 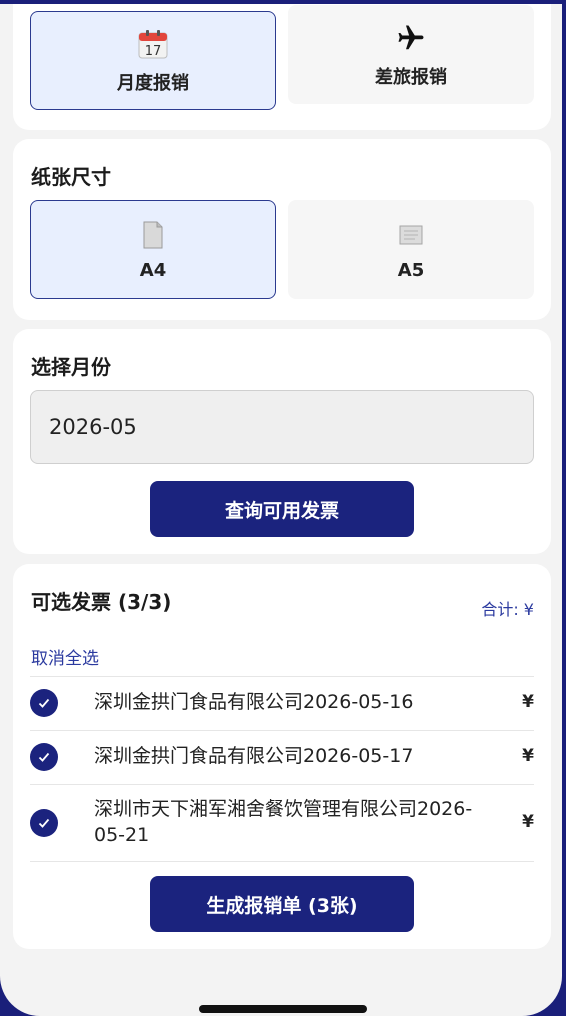 I want to click on paper-a4-icon, so click(x=153, y=235).